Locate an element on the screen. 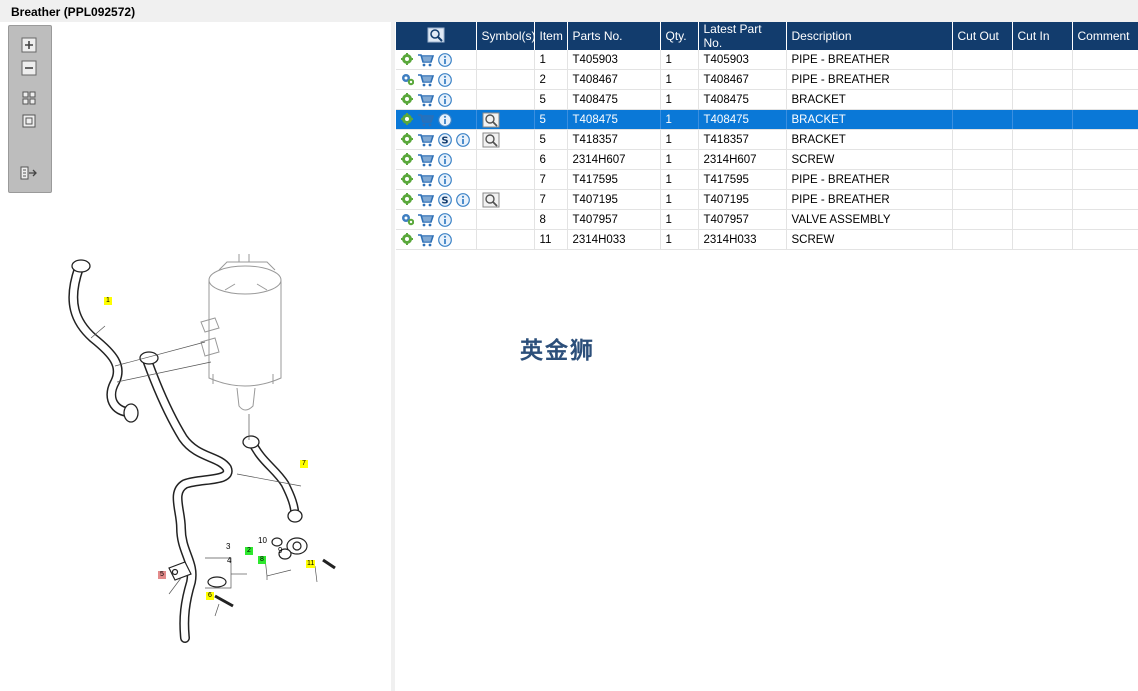 The width and height of the screenshot is (1138, 691). table-row: 8 T407957 1 T407957 VALVE ASSEMBLY is located at coordinates (767, 219).